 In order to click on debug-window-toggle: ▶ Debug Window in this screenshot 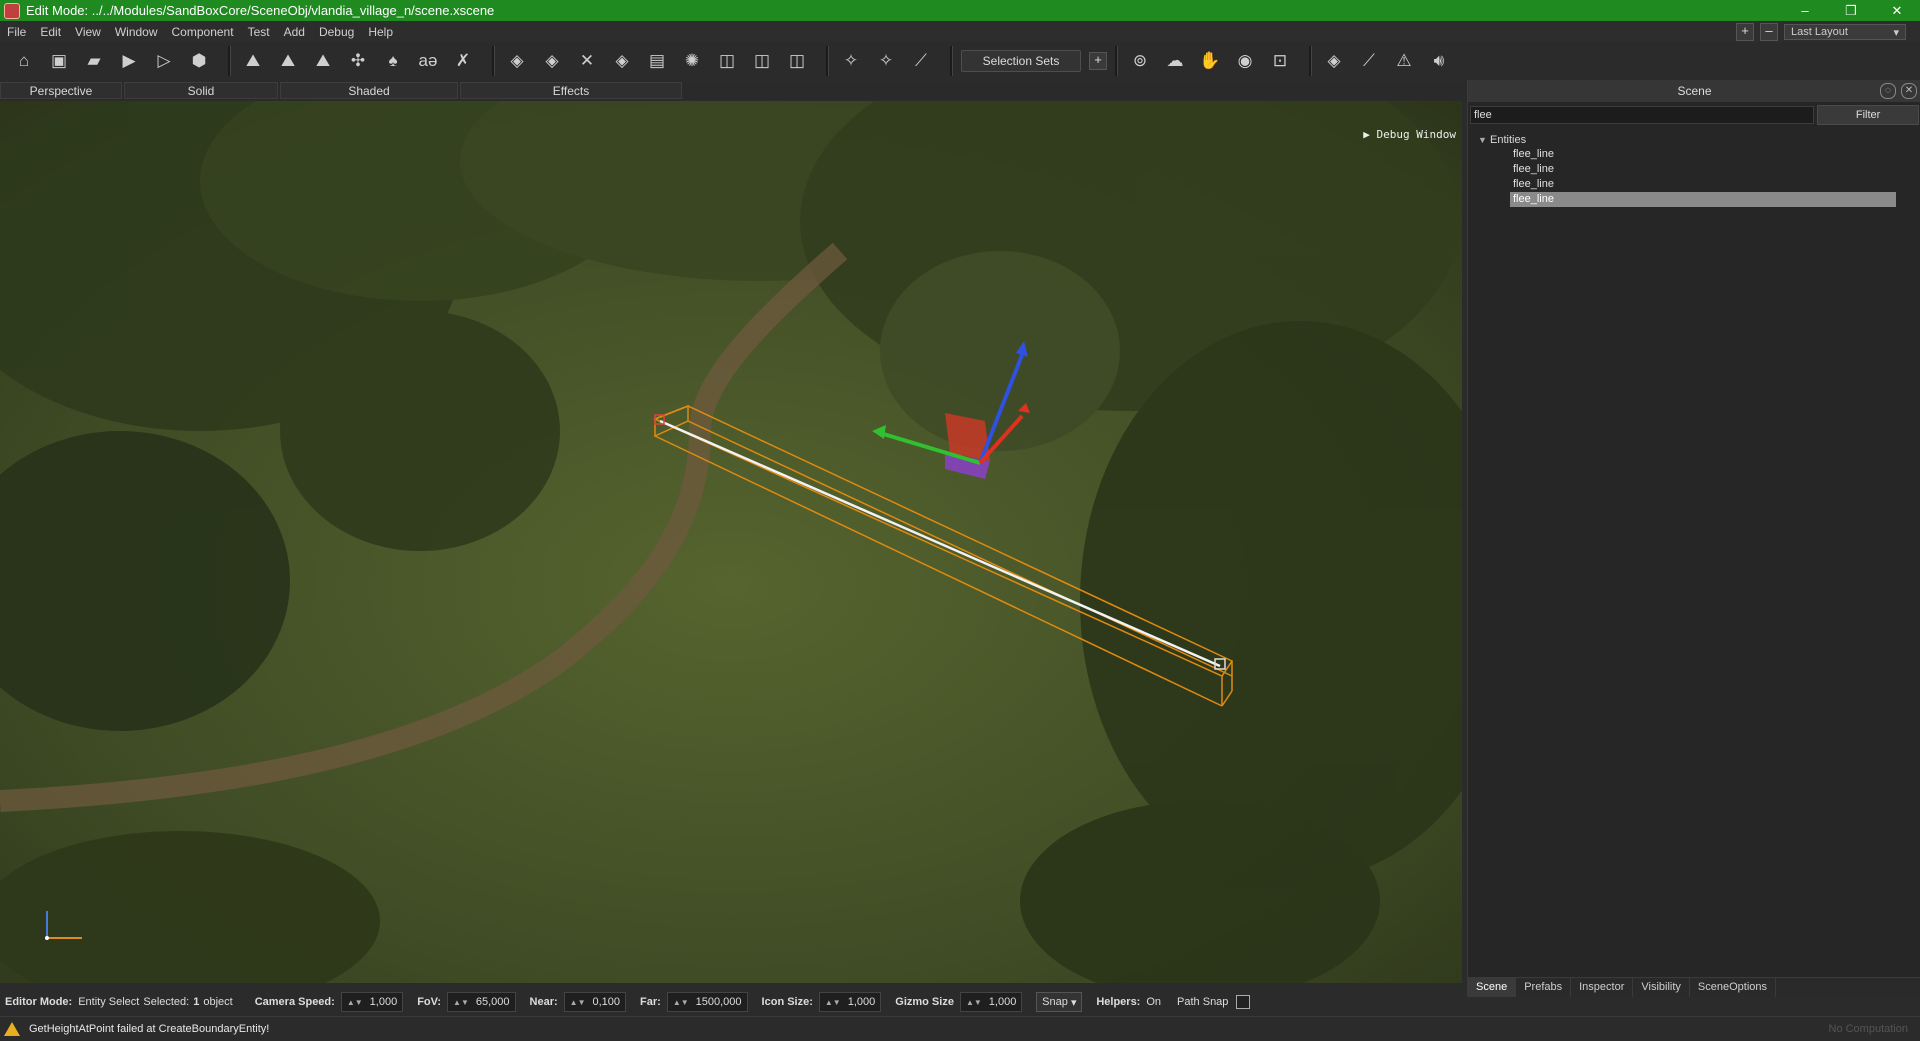, I will do `click(1409, 134)`.